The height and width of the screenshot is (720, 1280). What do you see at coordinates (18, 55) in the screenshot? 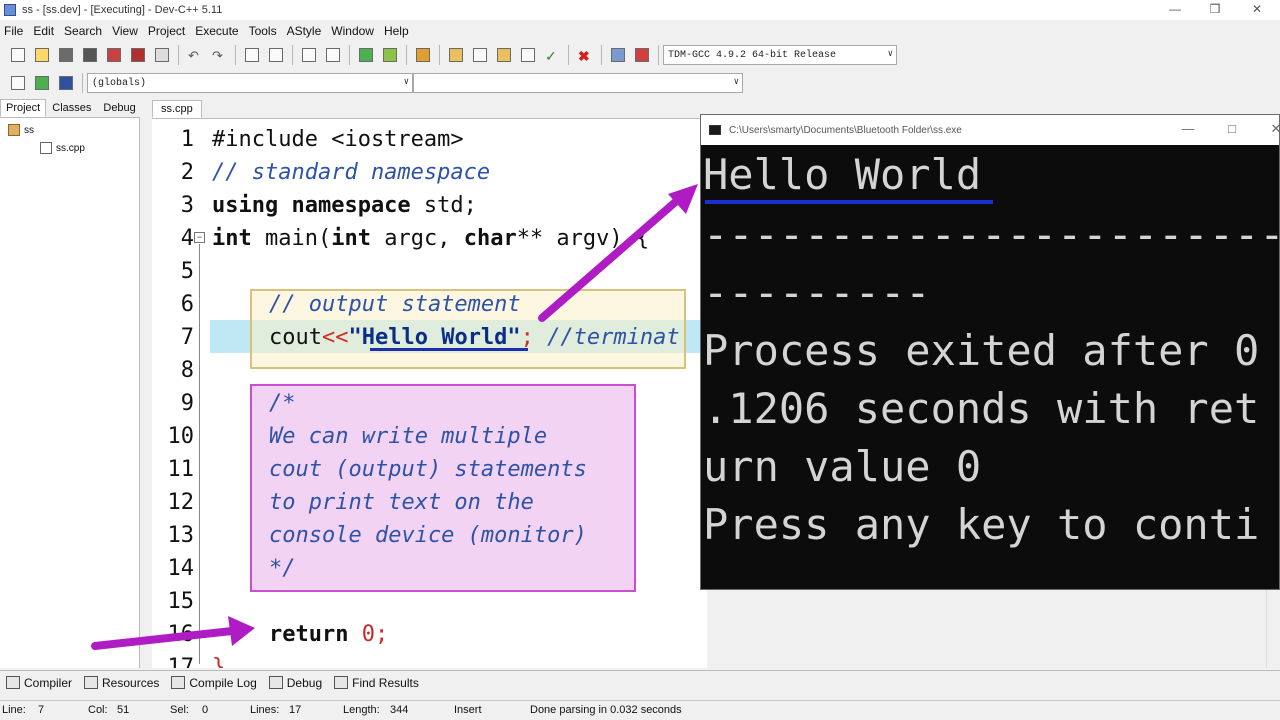
I see `new-file-icon` at bounding box center [18, 55].